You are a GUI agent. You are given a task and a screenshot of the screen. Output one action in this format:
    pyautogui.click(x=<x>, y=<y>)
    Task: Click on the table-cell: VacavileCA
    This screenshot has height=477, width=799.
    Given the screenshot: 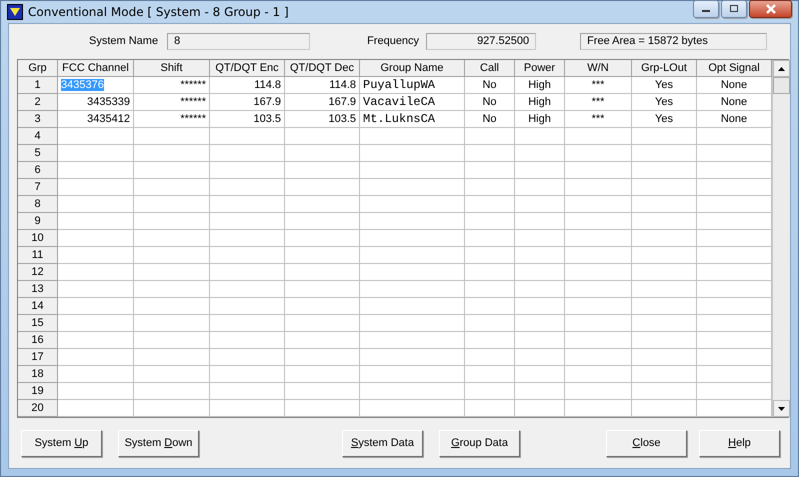 What is the action you would take?
    pyautogui.click(x=412, y=102)
    